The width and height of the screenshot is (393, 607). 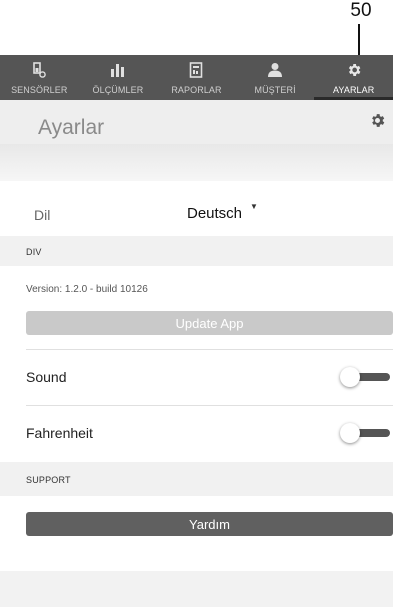 I want to click on section-label-support: SUPPORT, so click(x=48, y=480).